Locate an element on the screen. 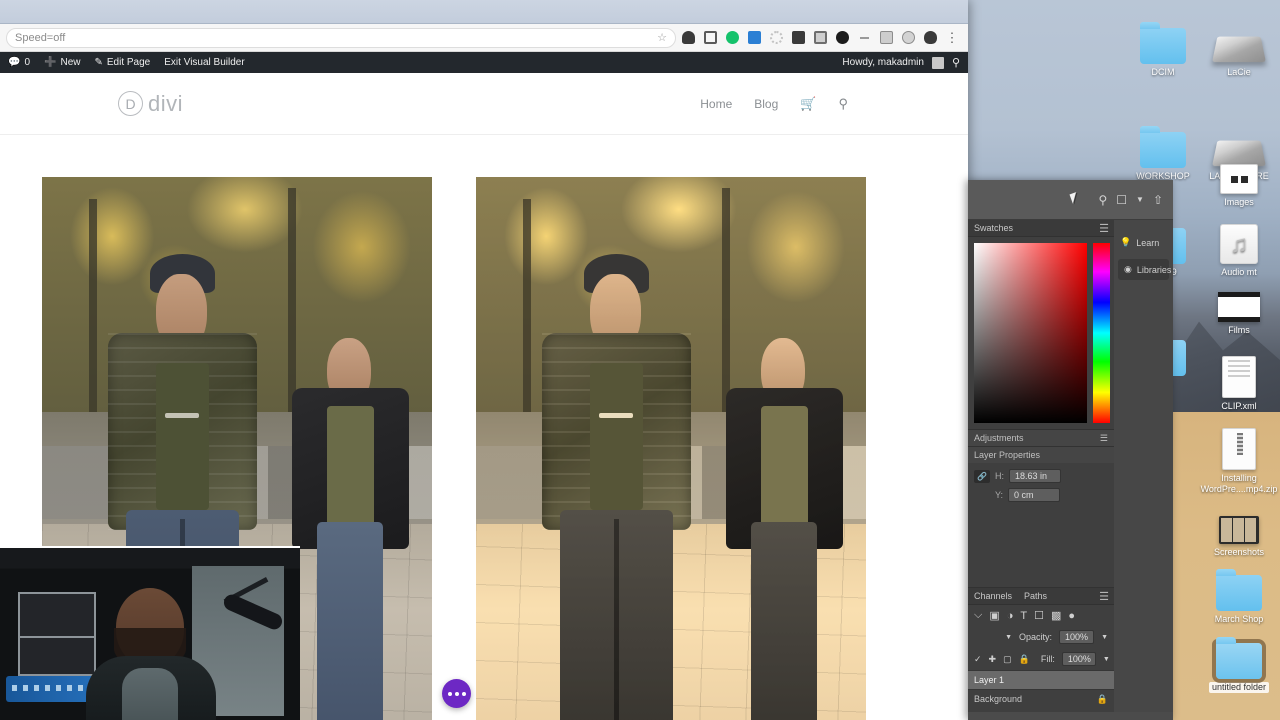 This screenshot has width=1280, height=720. desktop-icon-clip-xml: CLIP.xml is located at coordinates (1234, 382).